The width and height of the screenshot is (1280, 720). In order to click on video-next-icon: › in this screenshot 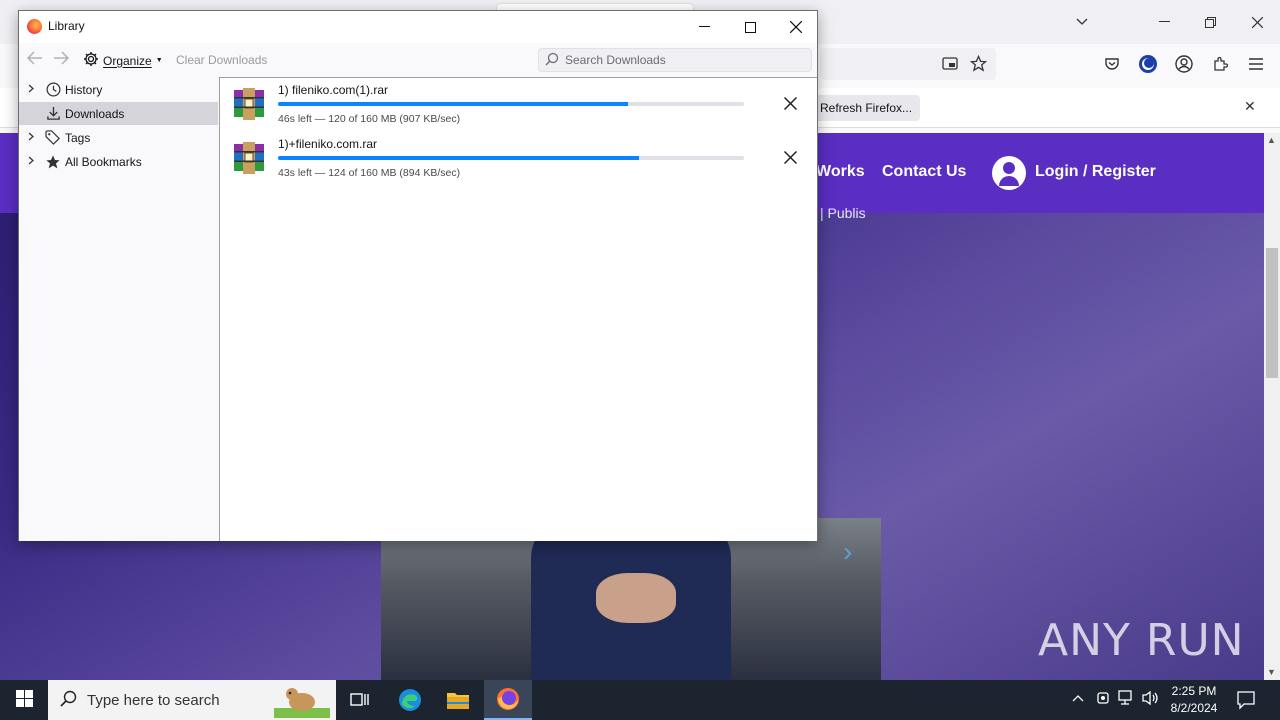, I will do `click(847, 552)`.